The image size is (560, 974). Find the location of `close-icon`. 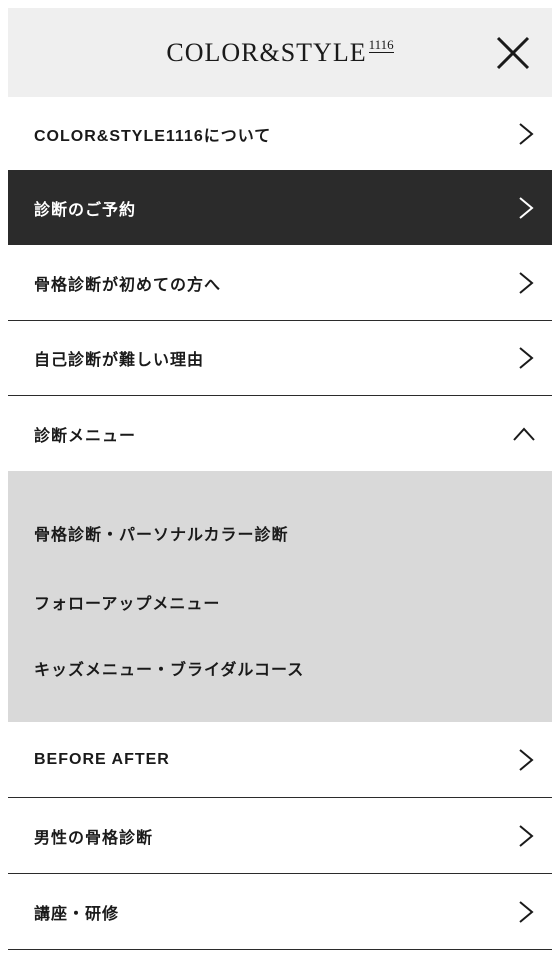

close-icon is located at coordinates (513, 53).